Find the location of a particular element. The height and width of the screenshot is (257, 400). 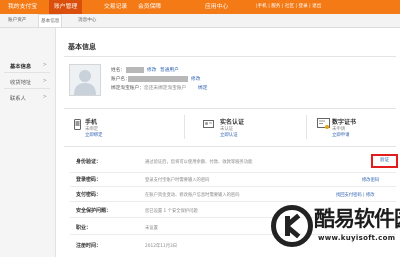

row-security-question-desc: 您已设置 1 个安全保护问题 is located at coordinates (171, 211).